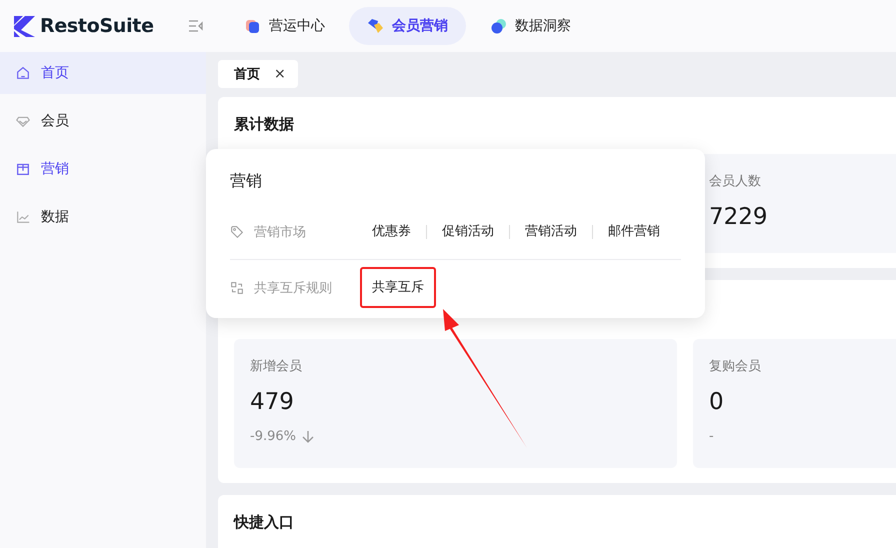 The image size is (896, 548). I want to click on metric-label: 会员人数, so click(735, 181).